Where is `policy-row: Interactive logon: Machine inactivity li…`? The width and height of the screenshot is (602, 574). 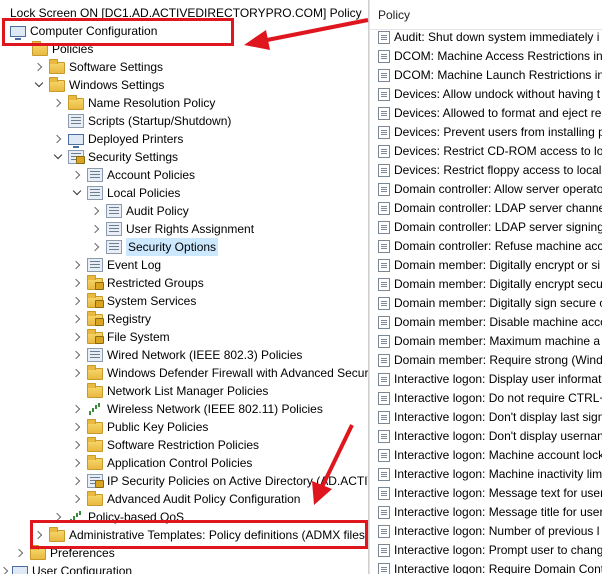
policy-row: Interactive logon: Machine inactivity li… is located at coordinates (490, 474).